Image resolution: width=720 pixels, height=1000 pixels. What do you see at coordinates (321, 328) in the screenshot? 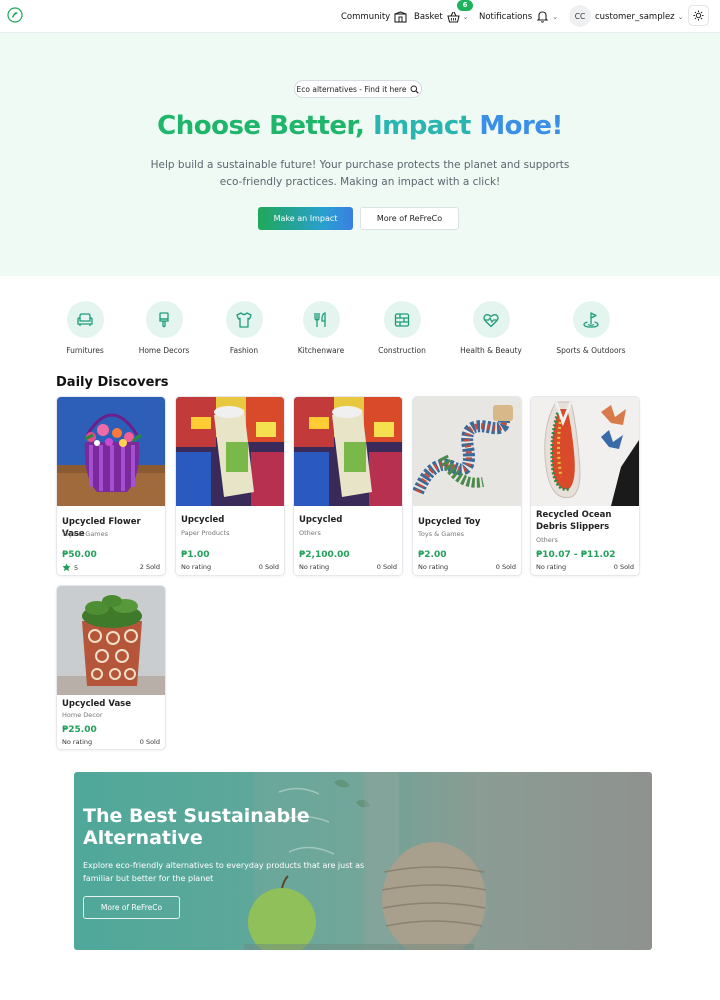
I see `category-kitchenware: Kitchenware` at bounding box center [321, 328].